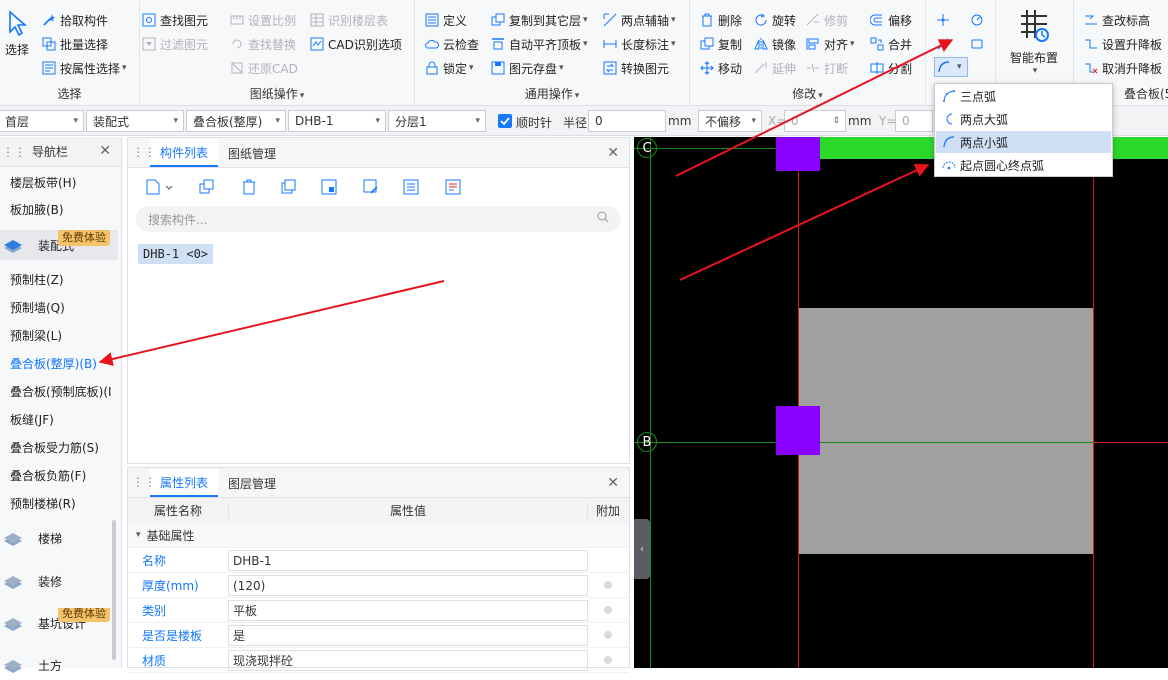 The image size is (1168, 680). I want to click on component-name-select: DHB-1 ▾, so click(337, 121).